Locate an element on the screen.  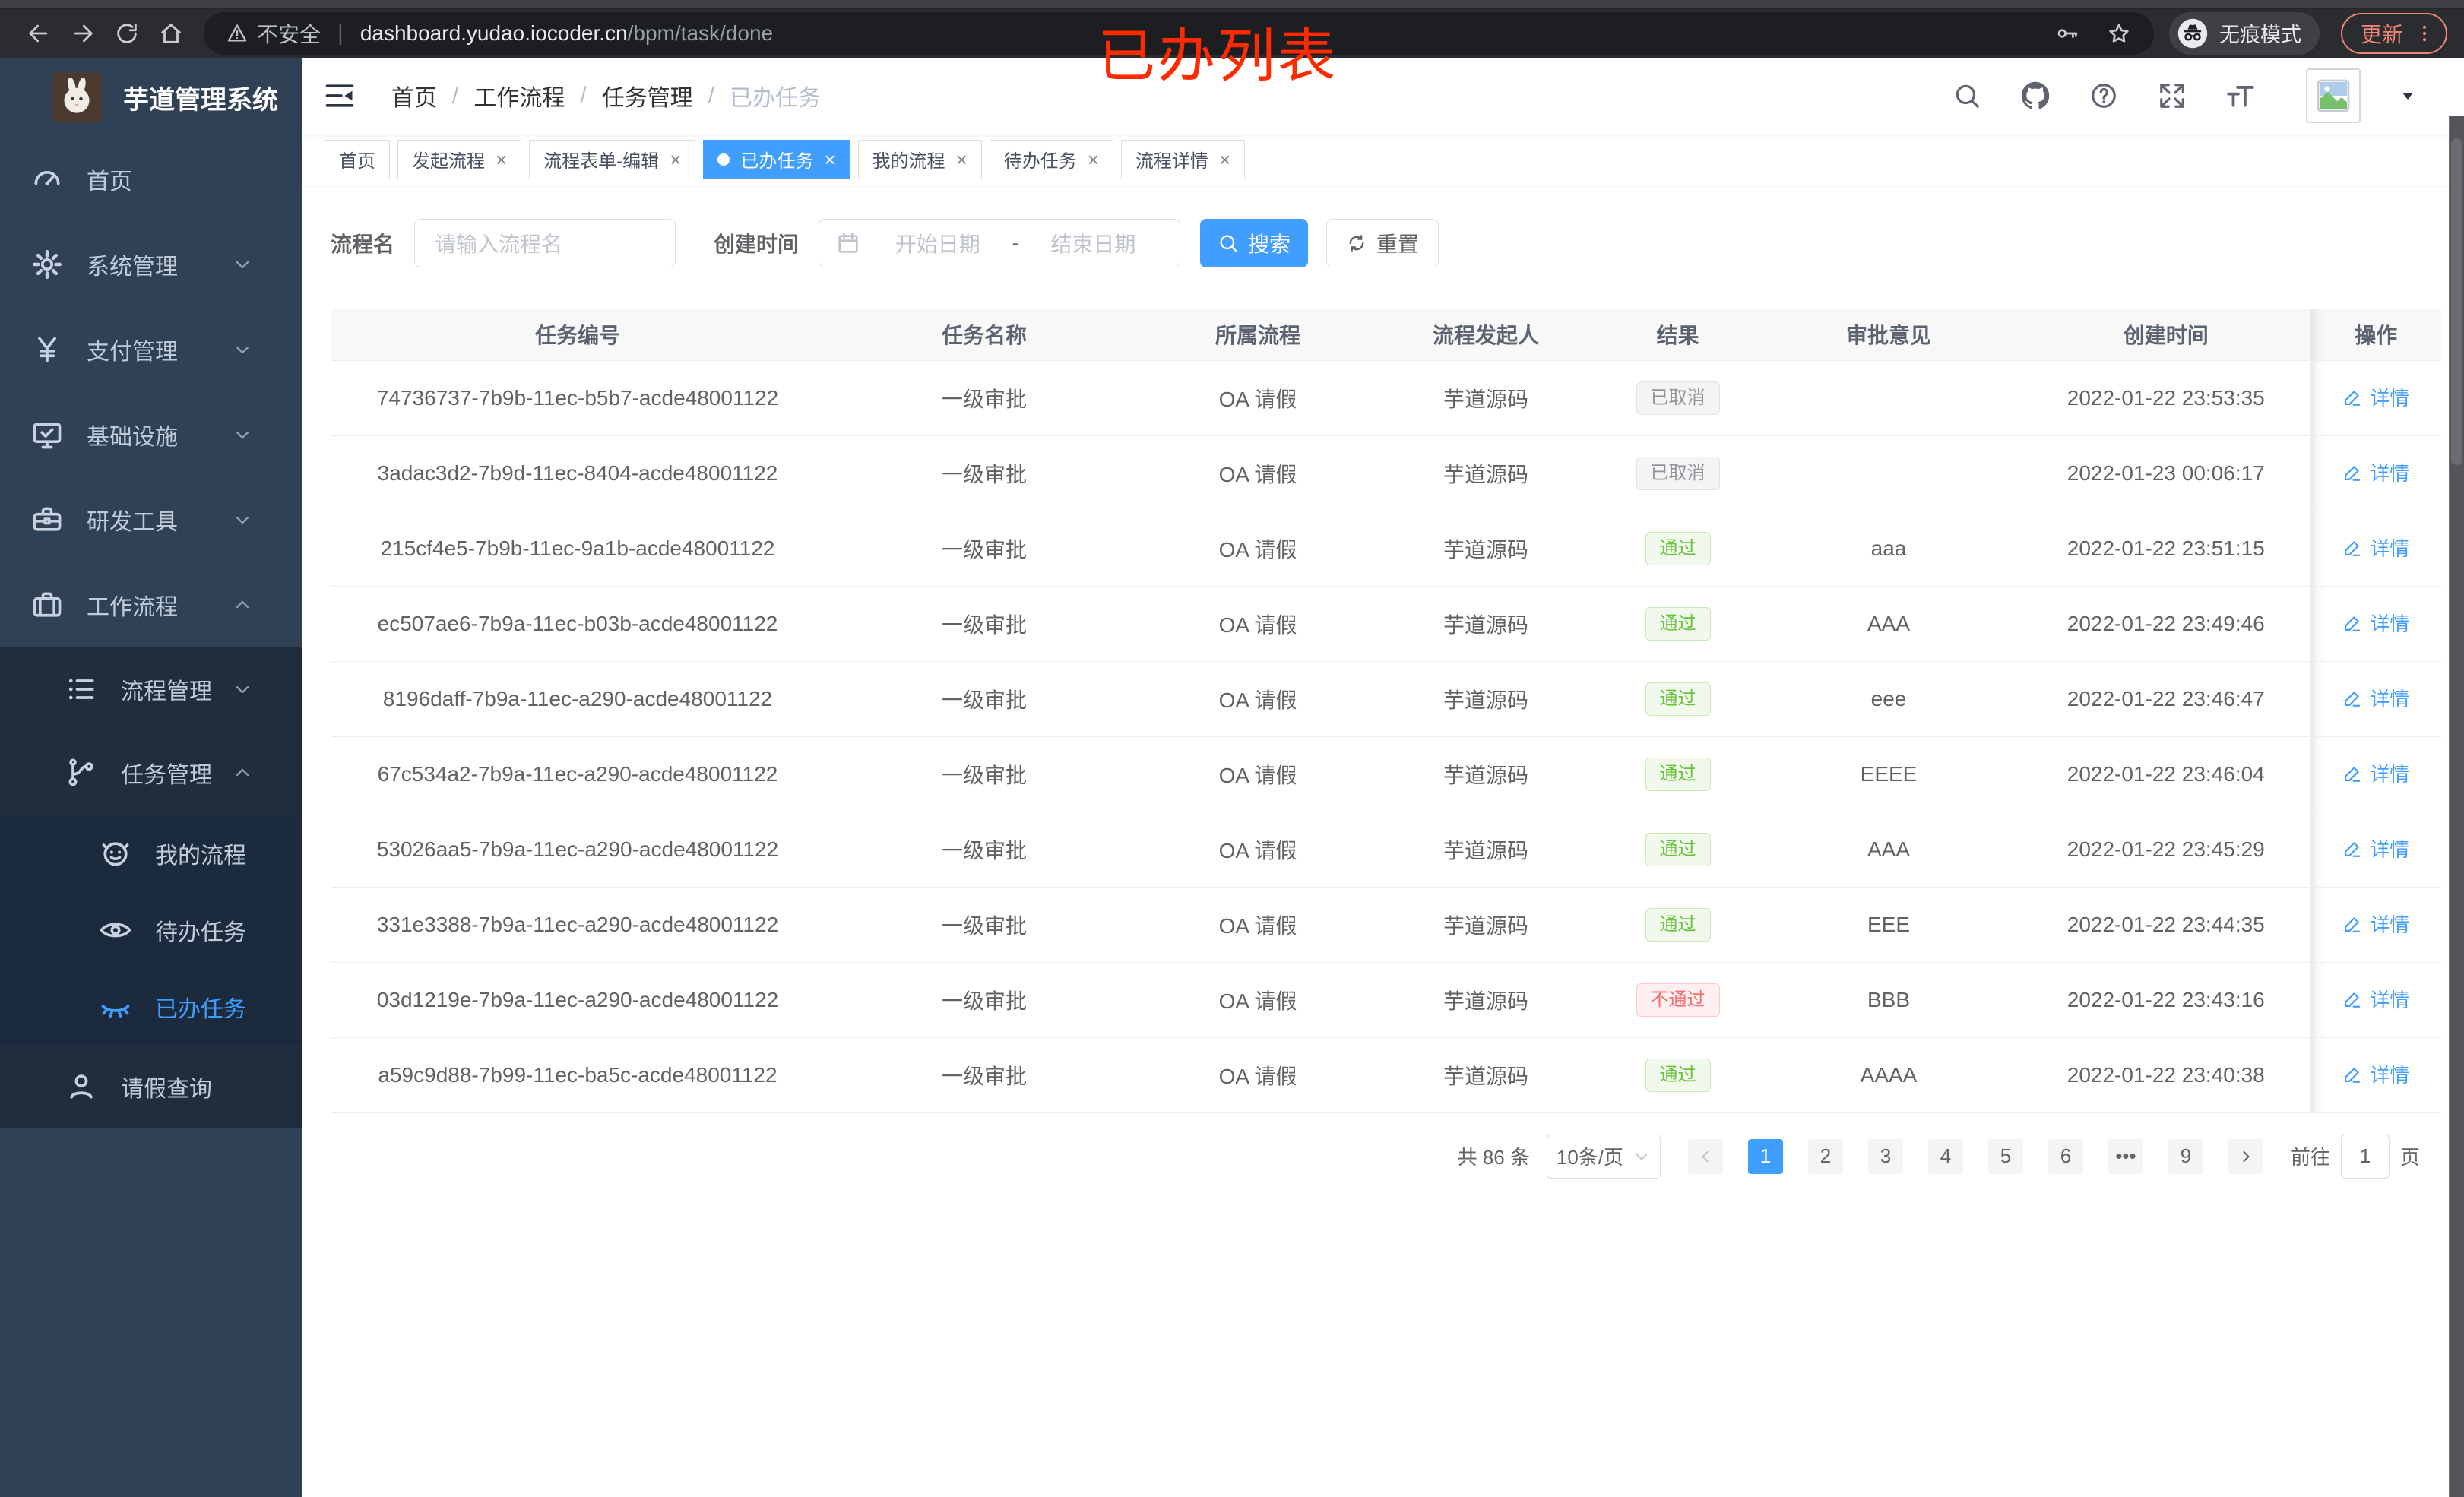
tab-form-edit: 流程表单-编辑 × is located at coordinates (612, 159).